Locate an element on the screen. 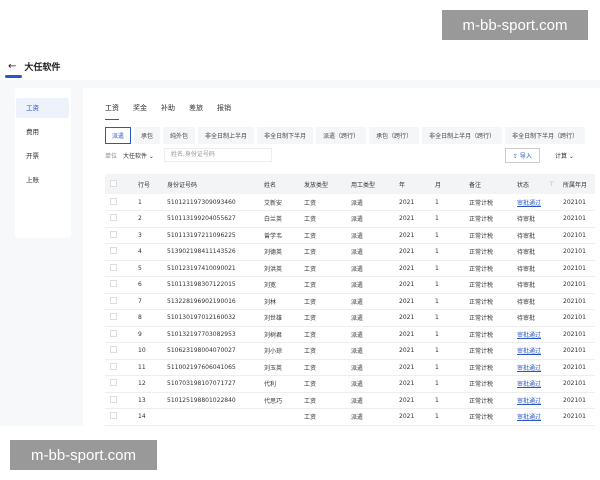 This screenshot has width=600, height=480. sidebar-item-expense: 费用 is located at coordinates (42, 132).